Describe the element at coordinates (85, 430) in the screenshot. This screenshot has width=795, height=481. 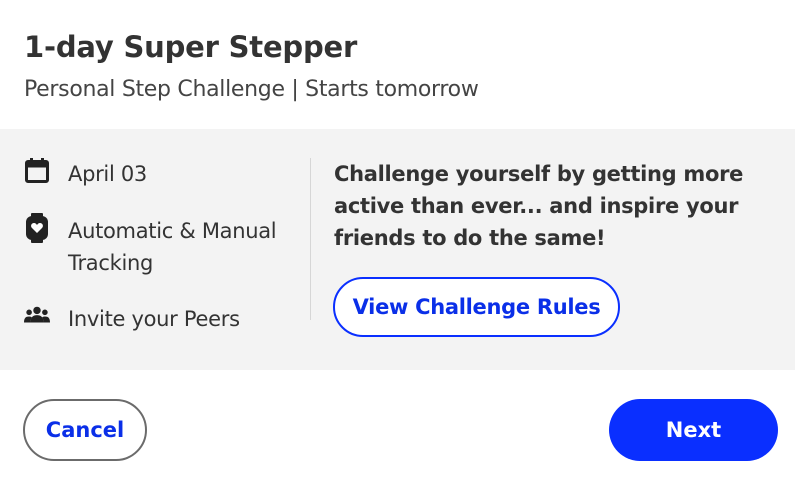
I see `cancel-button: Cancel` at that location.